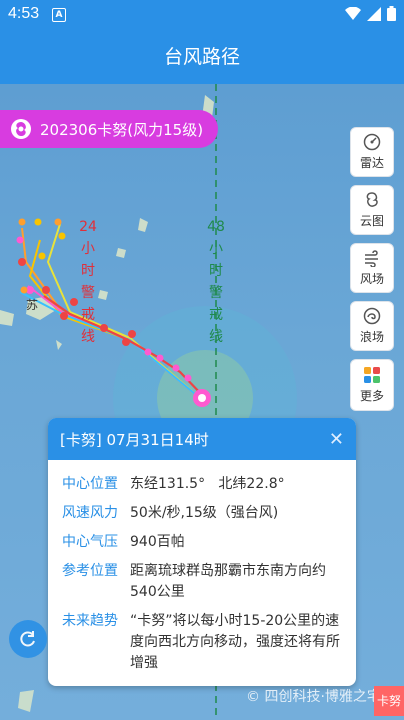 Image resolution: width=404 pixels, height=720 pixels. I want to click on status-icons, so click(370, 13).